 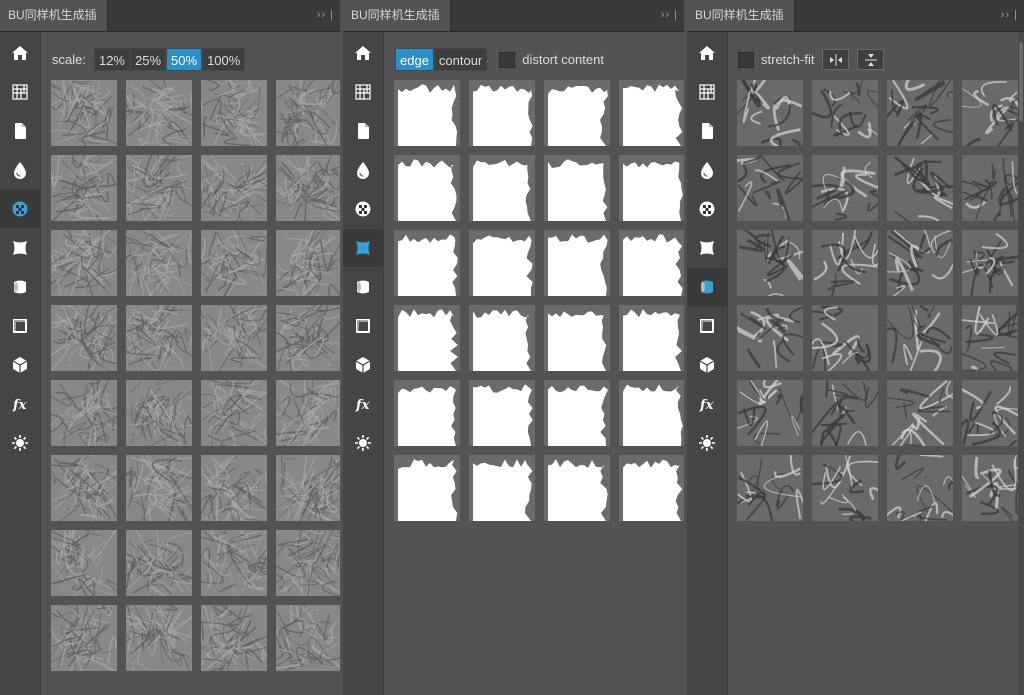 What do you see at coordinates (871, 59) in the screenshot?
I see `align-vertical-center-icon` at bounding box center [871, 59].